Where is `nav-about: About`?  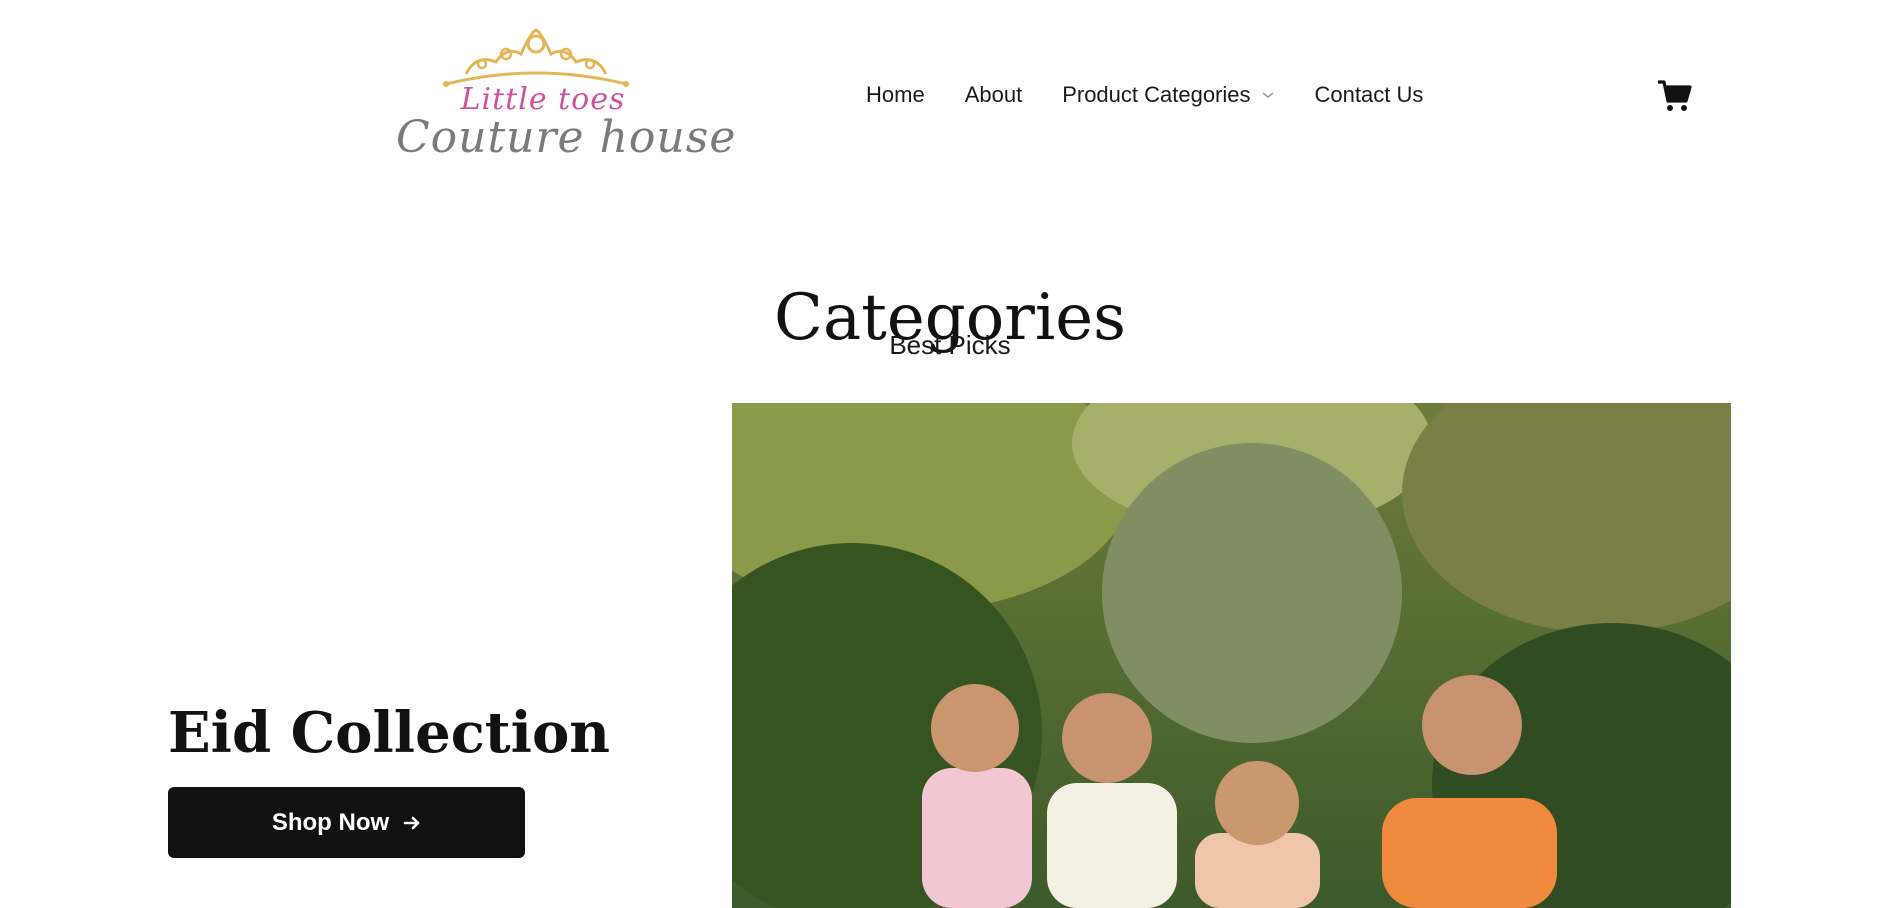
nav-about: About is located at coordinates (994, 95).